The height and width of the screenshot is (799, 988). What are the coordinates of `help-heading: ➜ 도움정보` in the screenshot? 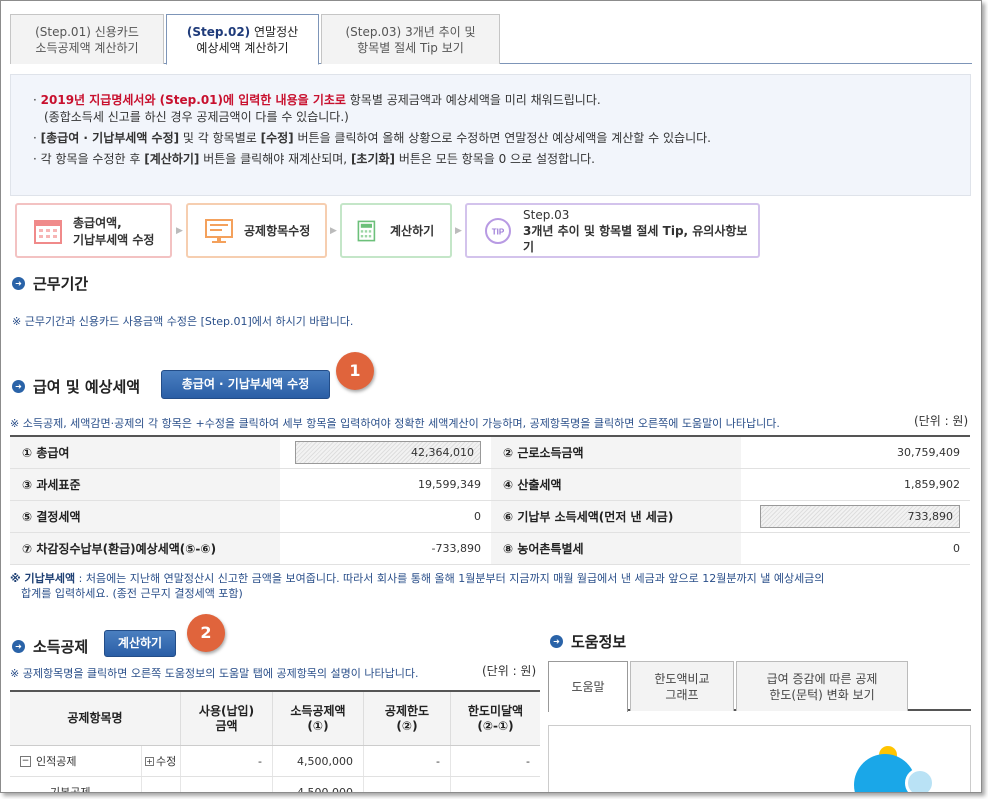 It's located at (588, 641).